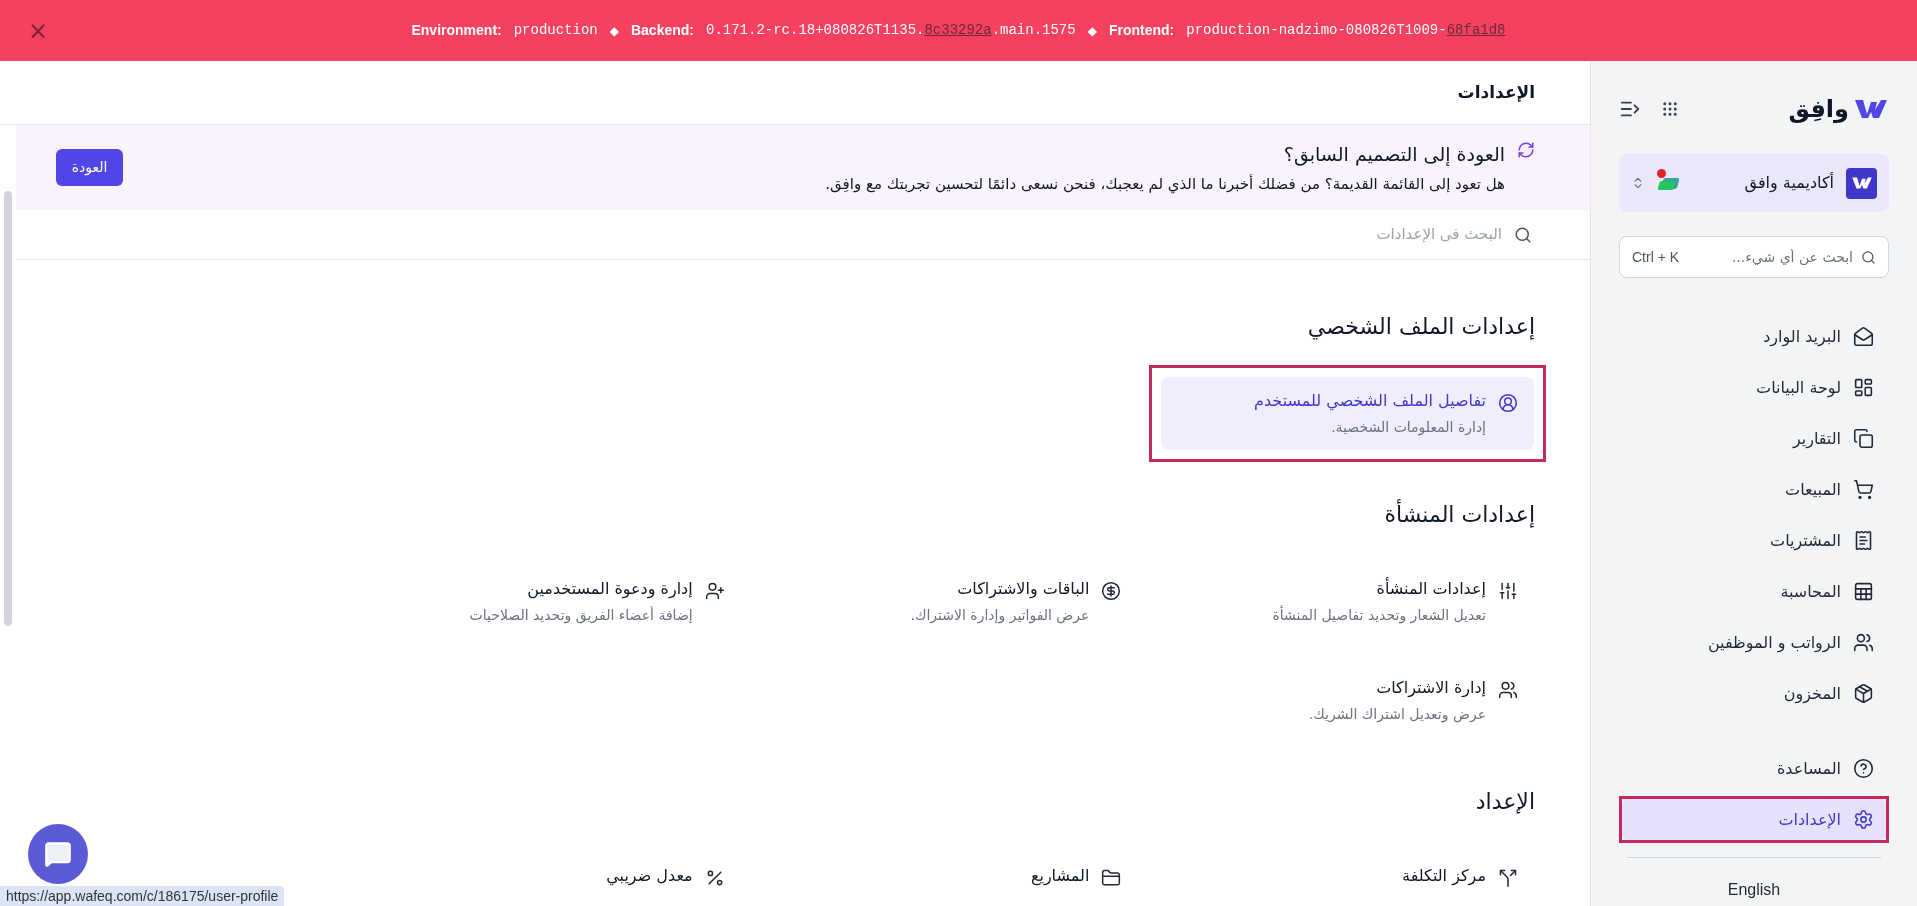  I want to click on env-label: Frontend:, so click(1141, 30).